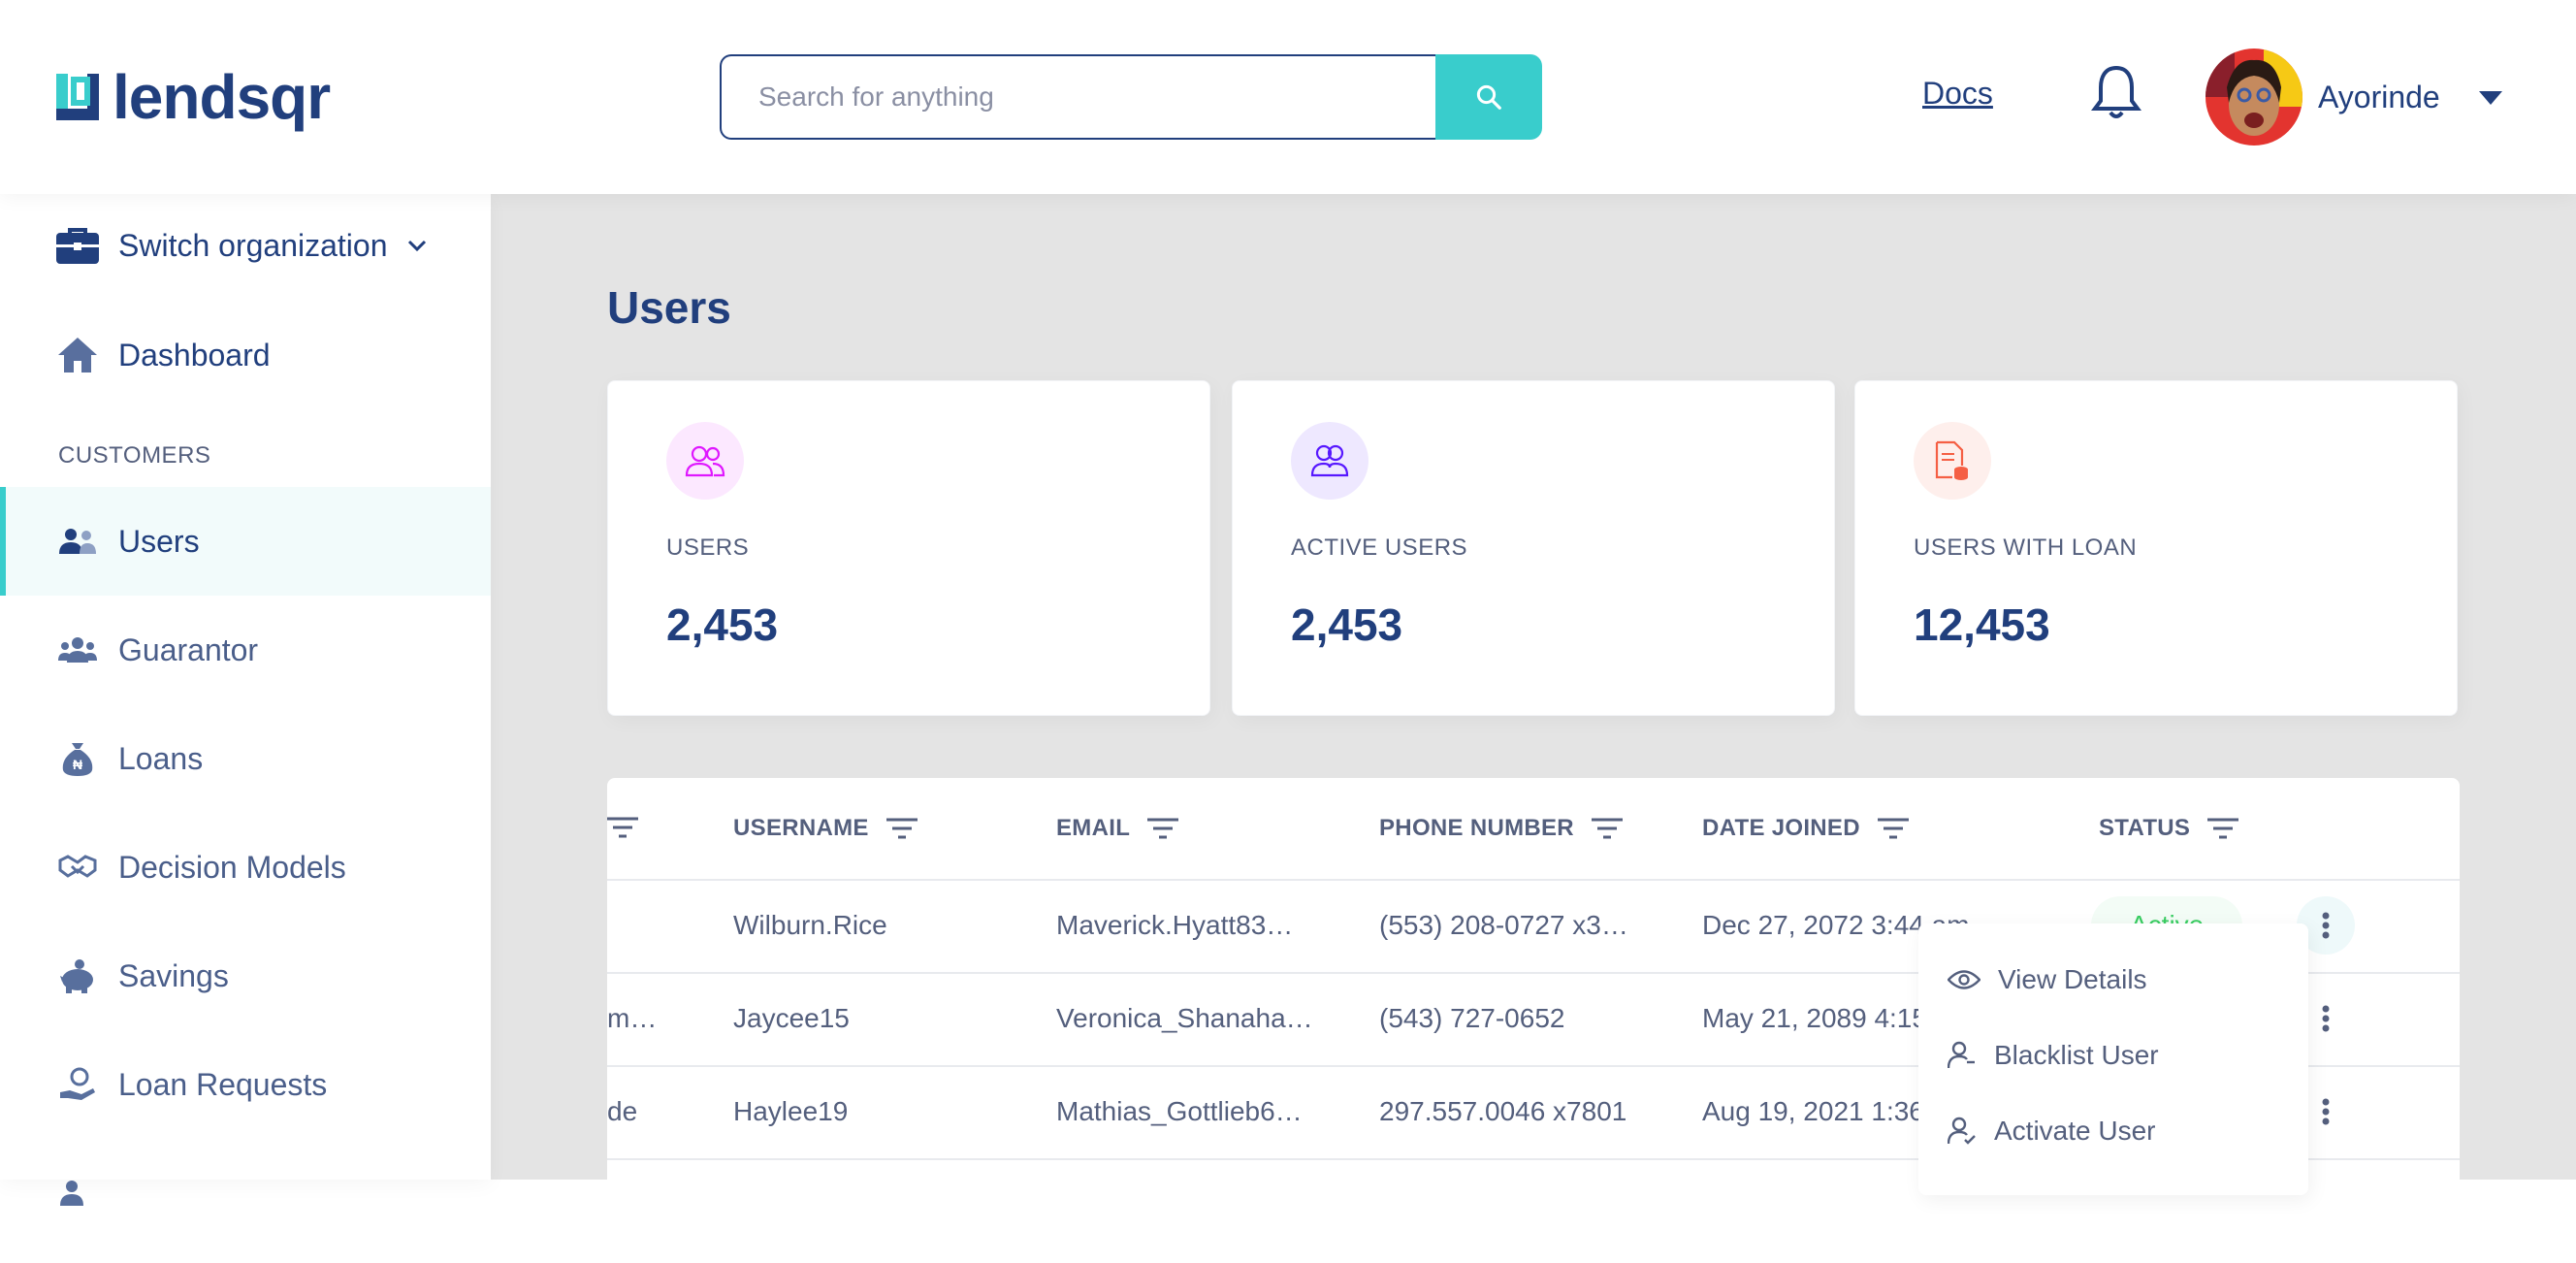  Describe the element at coordinates (1964, 980) in the screenshot. I see `eye-icon` at that location.